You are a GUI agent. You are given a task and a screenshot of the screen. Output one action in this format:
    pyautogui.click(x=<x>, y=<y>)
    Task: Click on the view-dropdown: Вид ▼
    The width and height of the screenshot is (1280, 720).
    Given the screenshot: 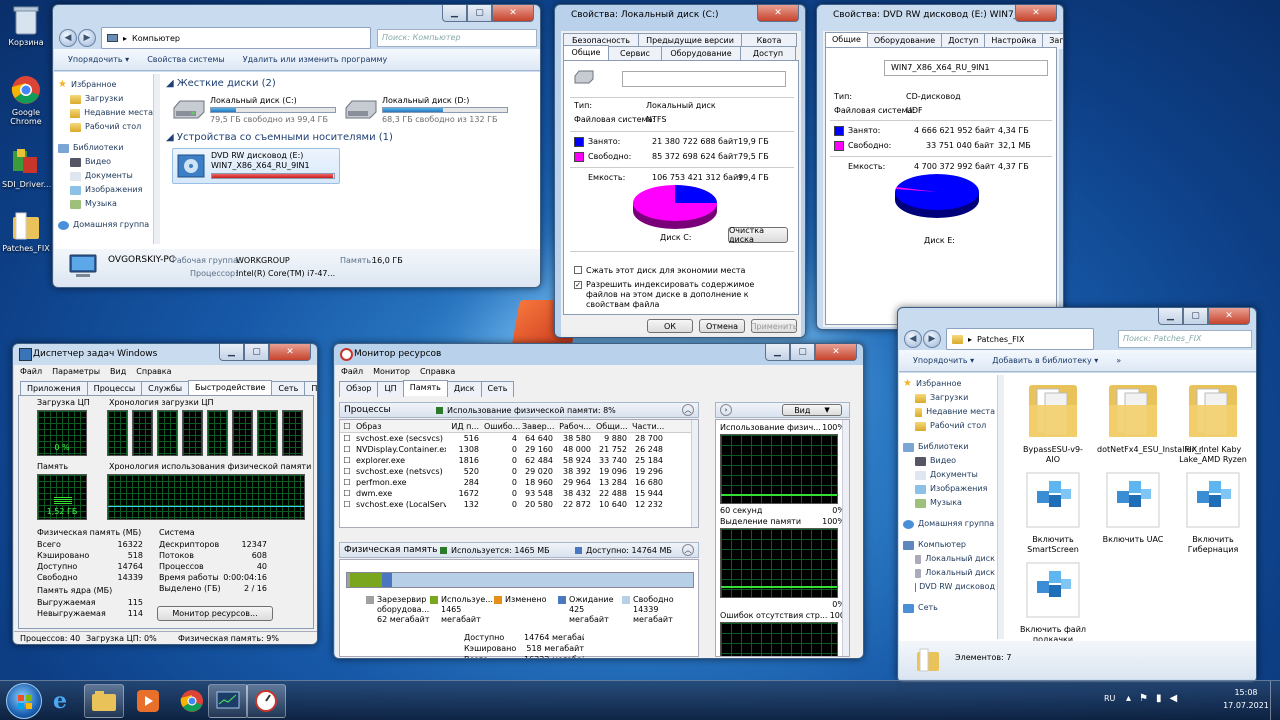 What is the action you would take?
    pyautogui.click(x=812, y=410)
    